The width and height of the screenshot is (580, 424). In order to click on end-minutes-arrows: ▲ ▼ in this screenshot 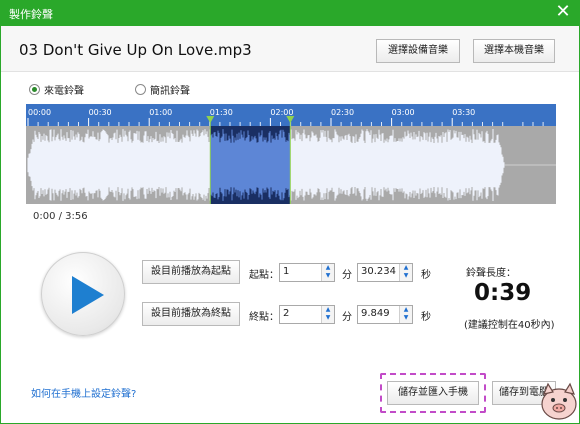, I will do `click(327, 314)`.